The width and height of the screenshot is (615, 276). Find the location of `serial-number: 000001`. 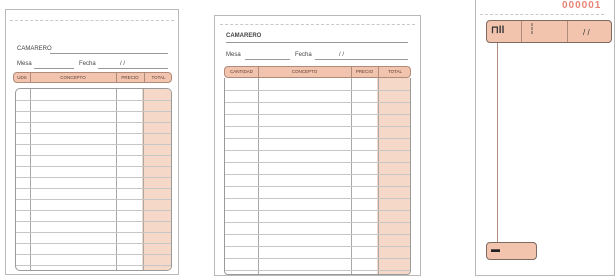

serial-number: 000001 is located at coordinates (582, 5).